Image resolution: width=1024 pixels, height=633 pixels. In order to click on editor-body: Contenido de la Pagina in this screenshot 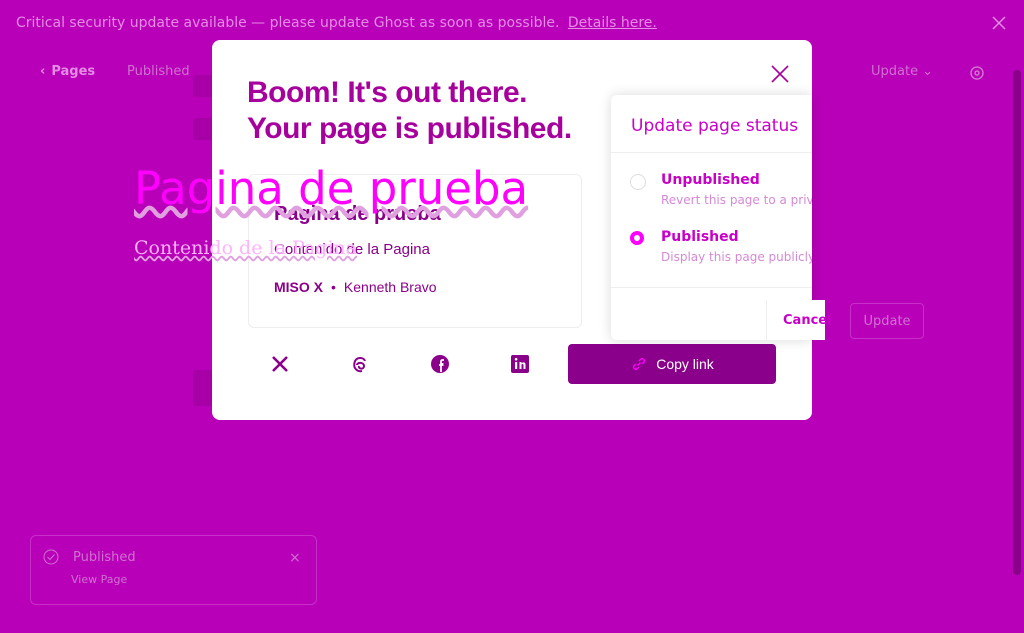, I will do `click(245, 248)`.